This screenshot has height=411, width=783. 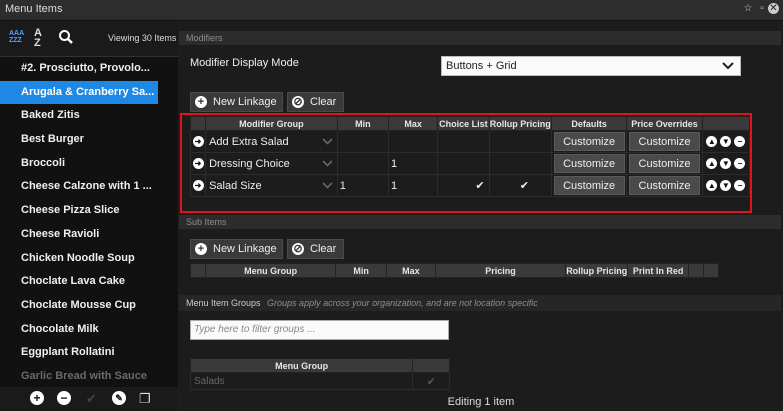 I want to click on col-header: Rollup Pricing, so click(x=597, y=270).